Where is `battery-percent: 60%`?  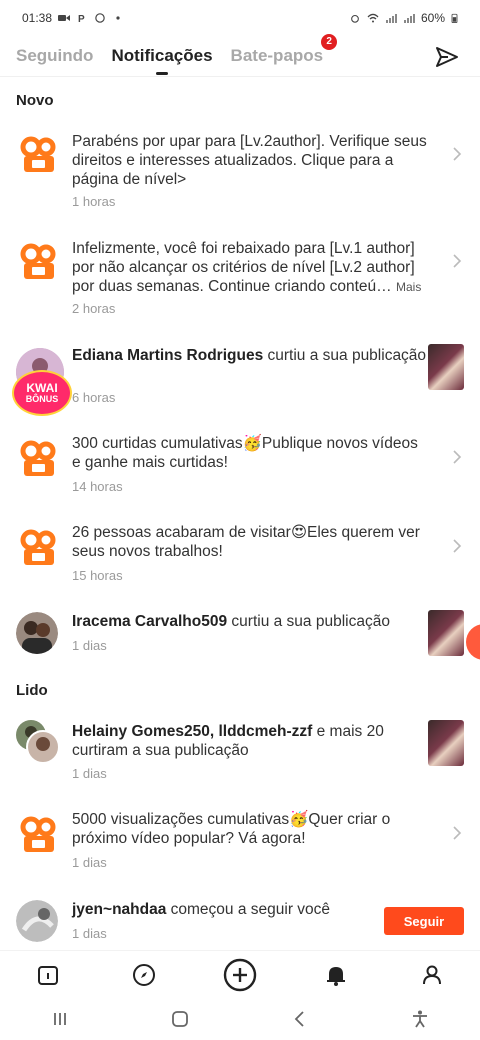 battery-percent: 60% is located at coordinates (432, 18).